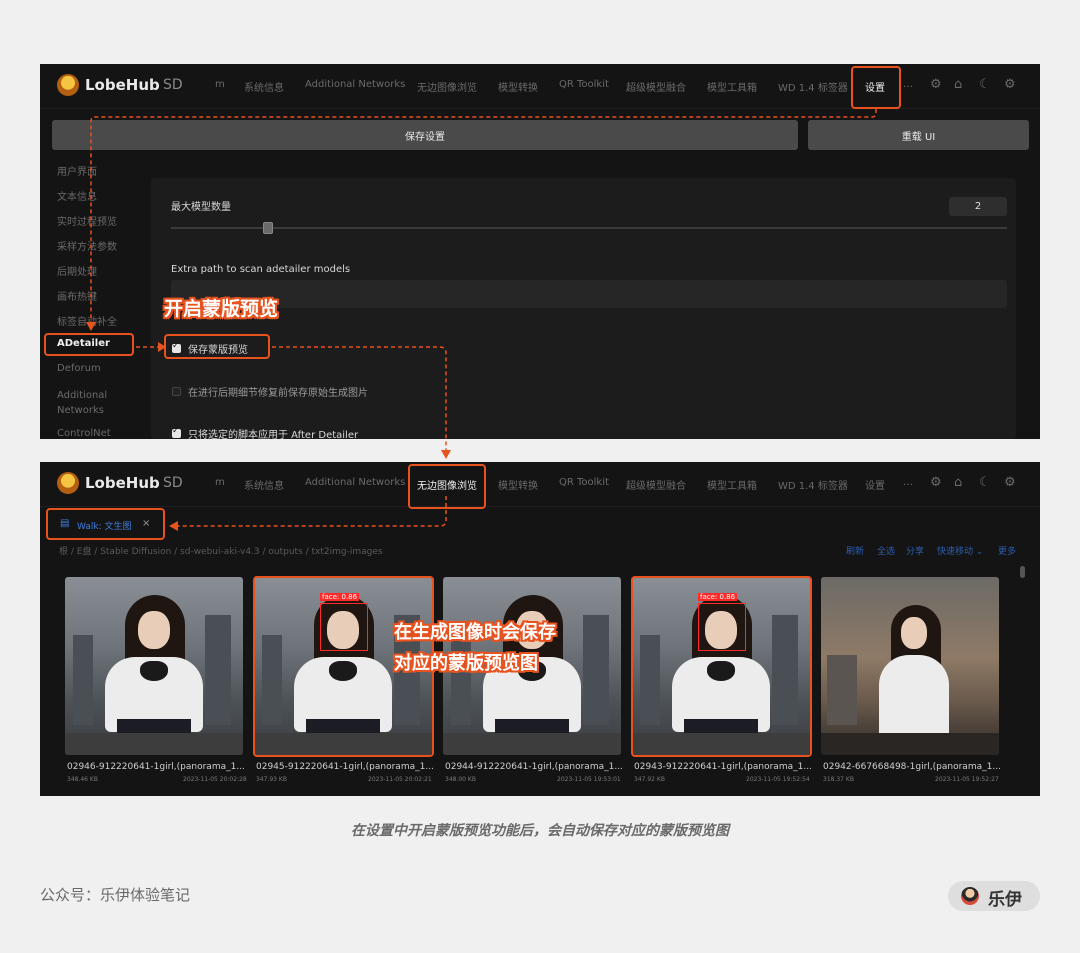  Describe the element at coordinates (838, 779) in the screenshot. I see `image-size-5: 318.37 KB` at that location.